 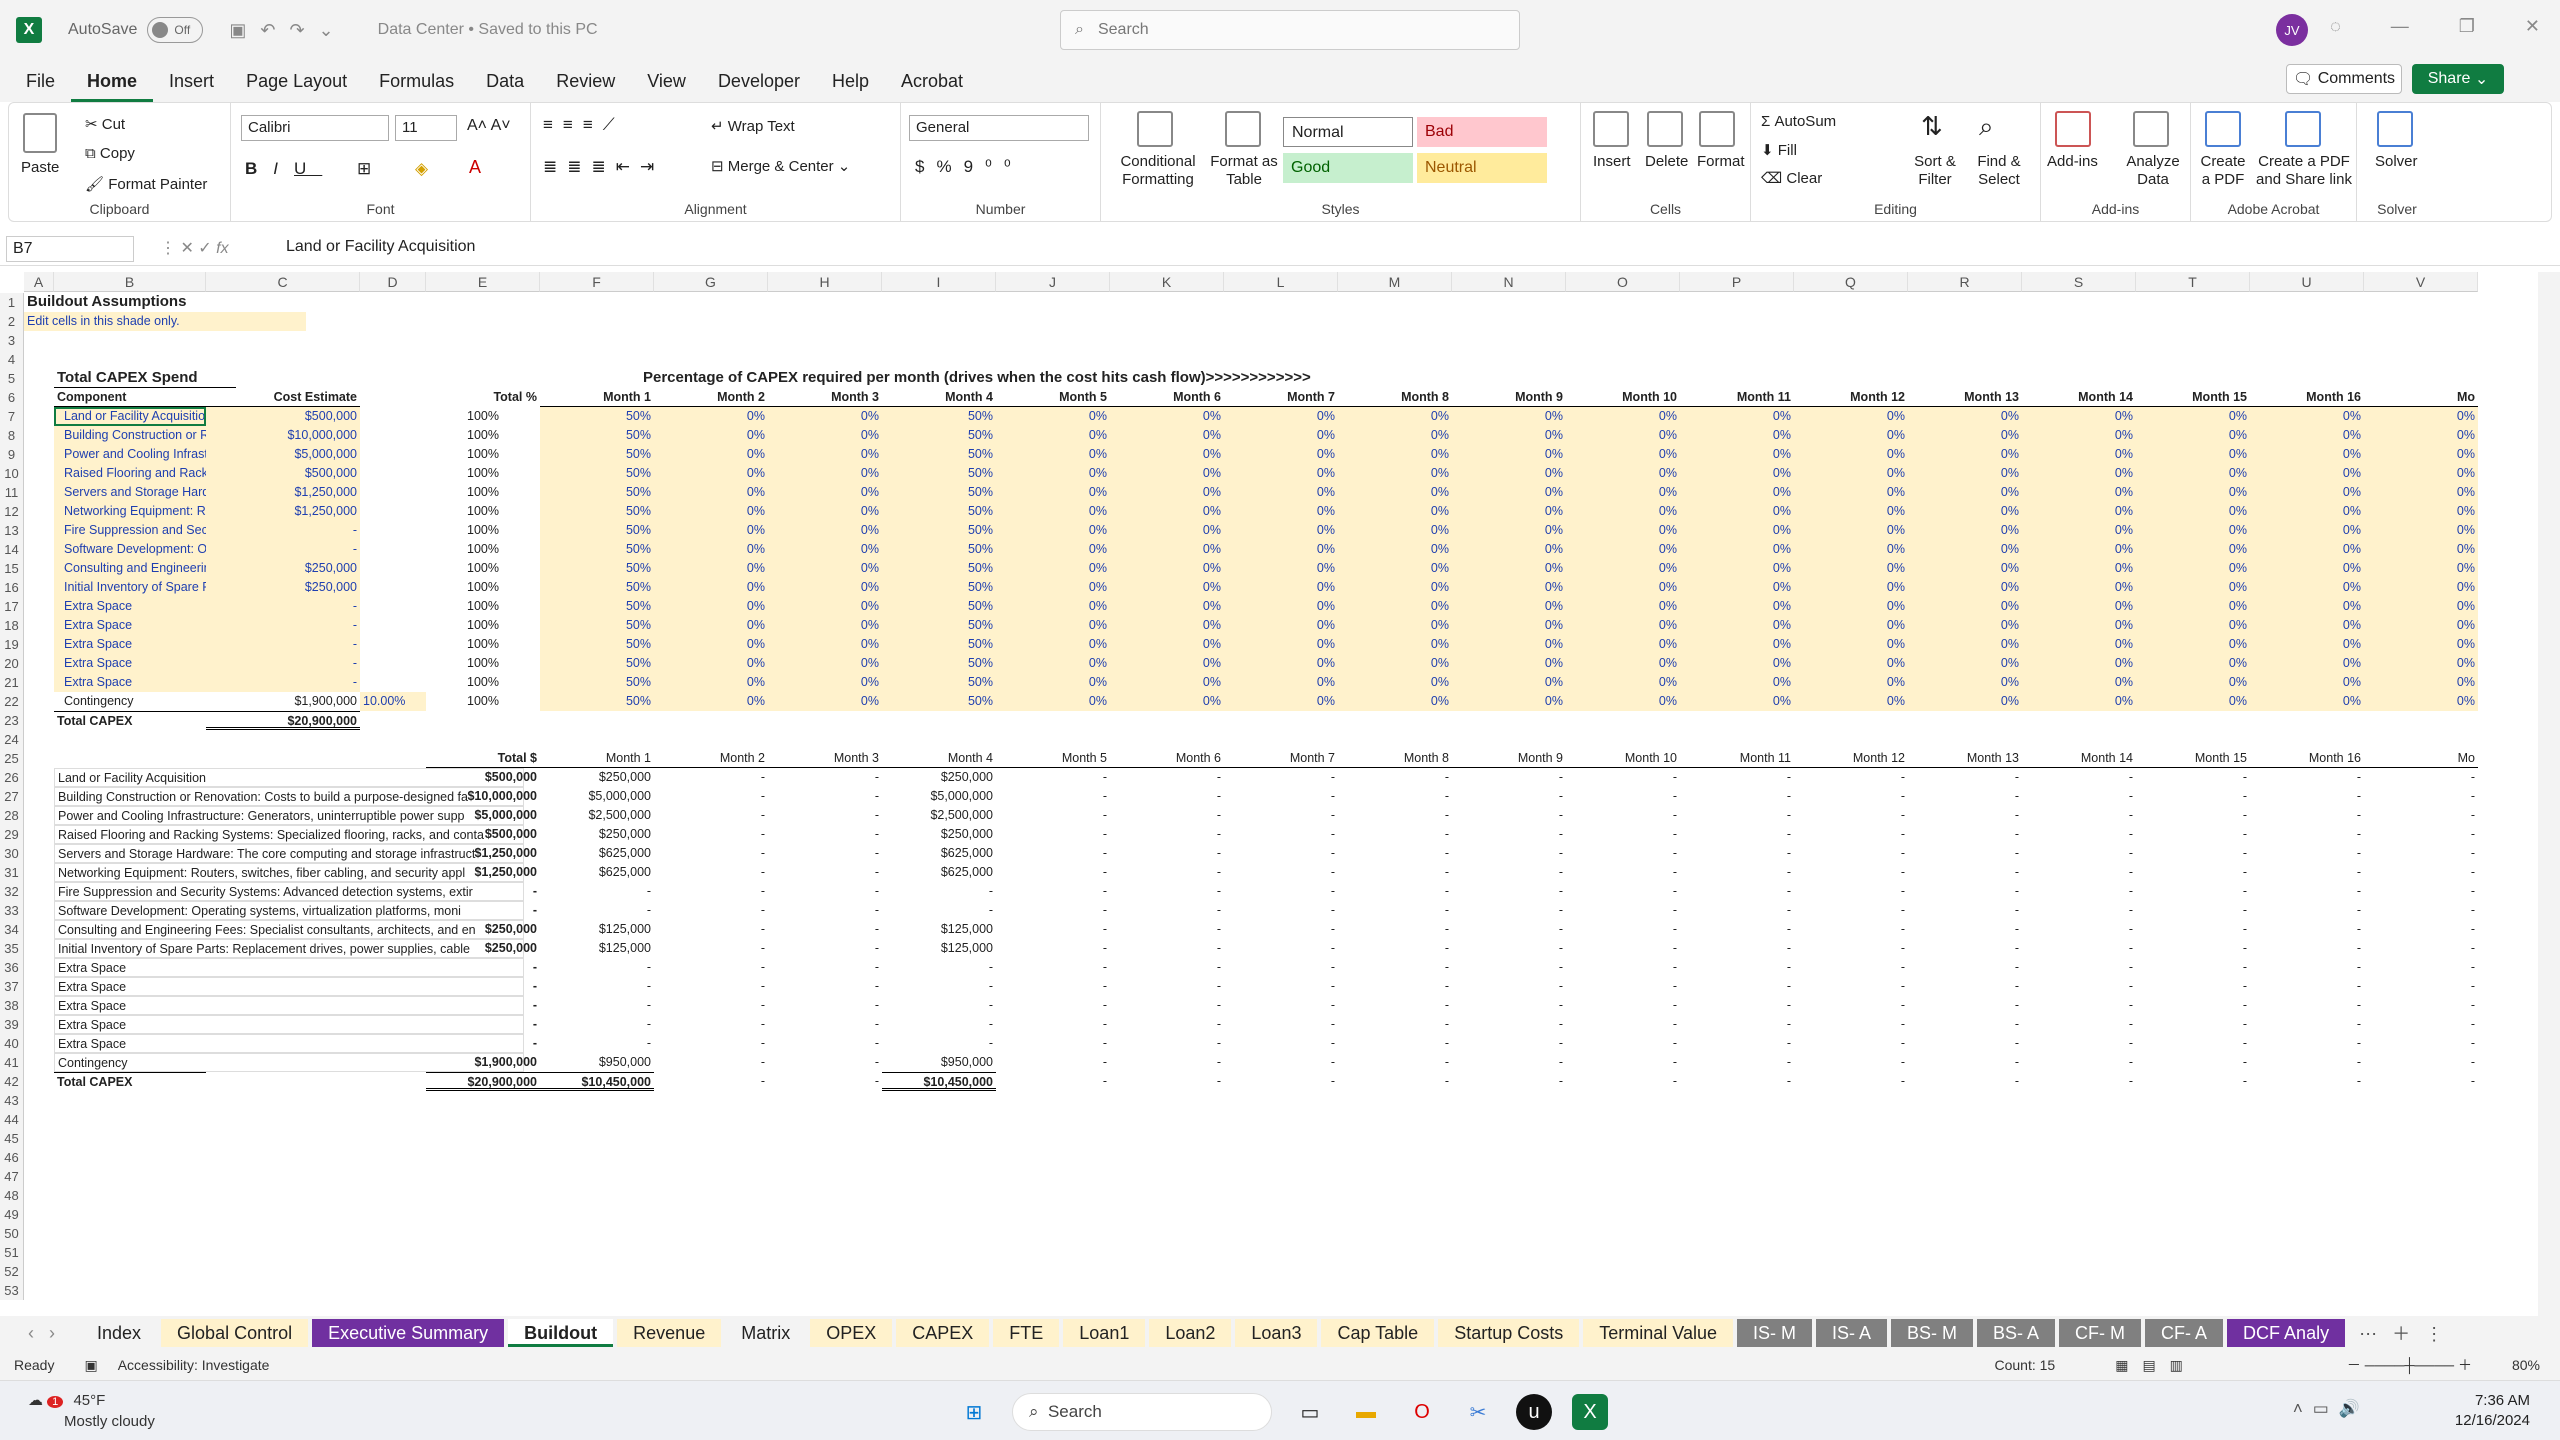 What do you see at coordinates (2079, 758) in the screenshot?
I see `month-header-2: Month 14` at bounding box center [2079, 758].